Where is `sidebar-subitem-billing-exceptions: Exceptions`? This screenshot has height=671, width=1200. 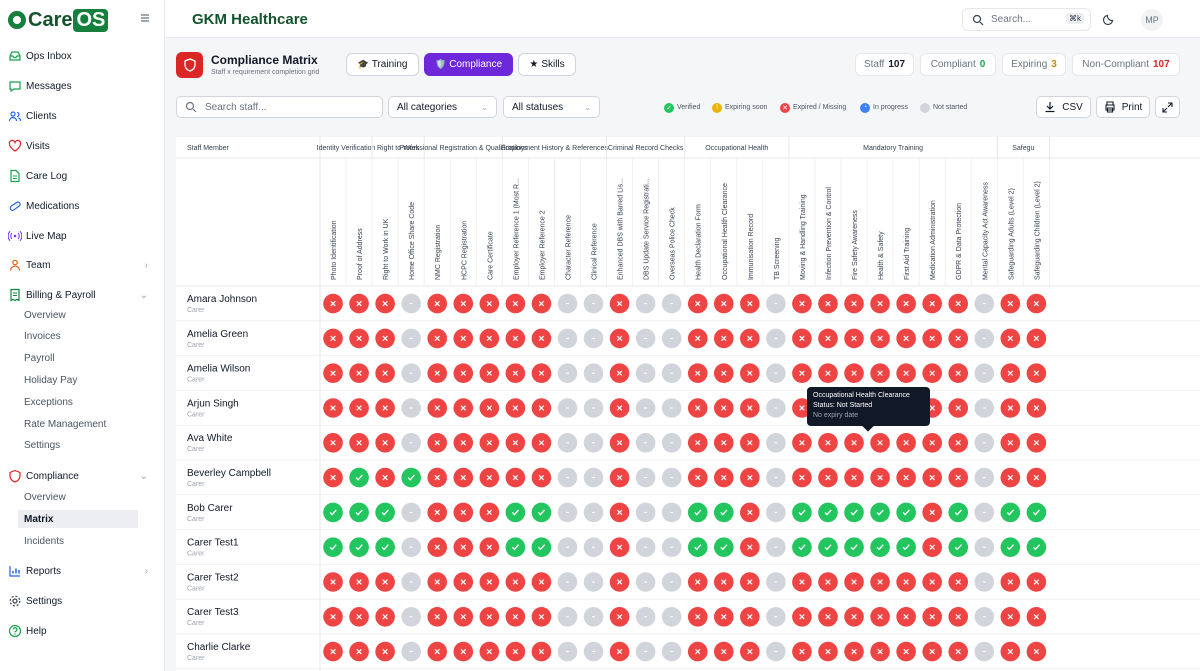
sidebar-subitem-billing-exceptions: Exceptions is located at coordinates (78, 402).